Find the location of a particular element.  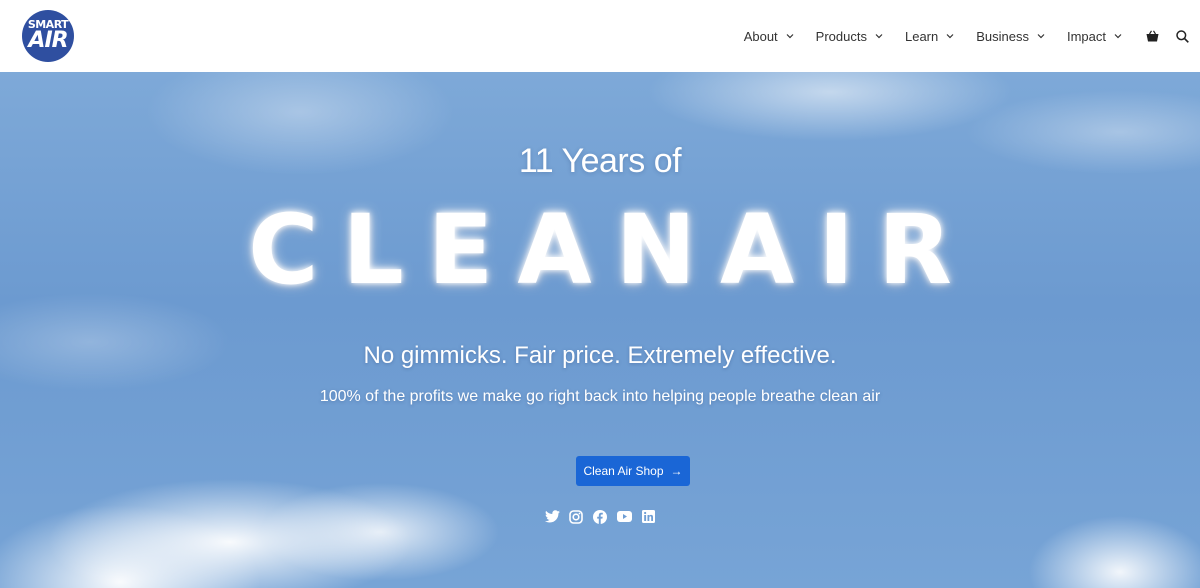

twitter-icon is located at coordinates (552, 516).